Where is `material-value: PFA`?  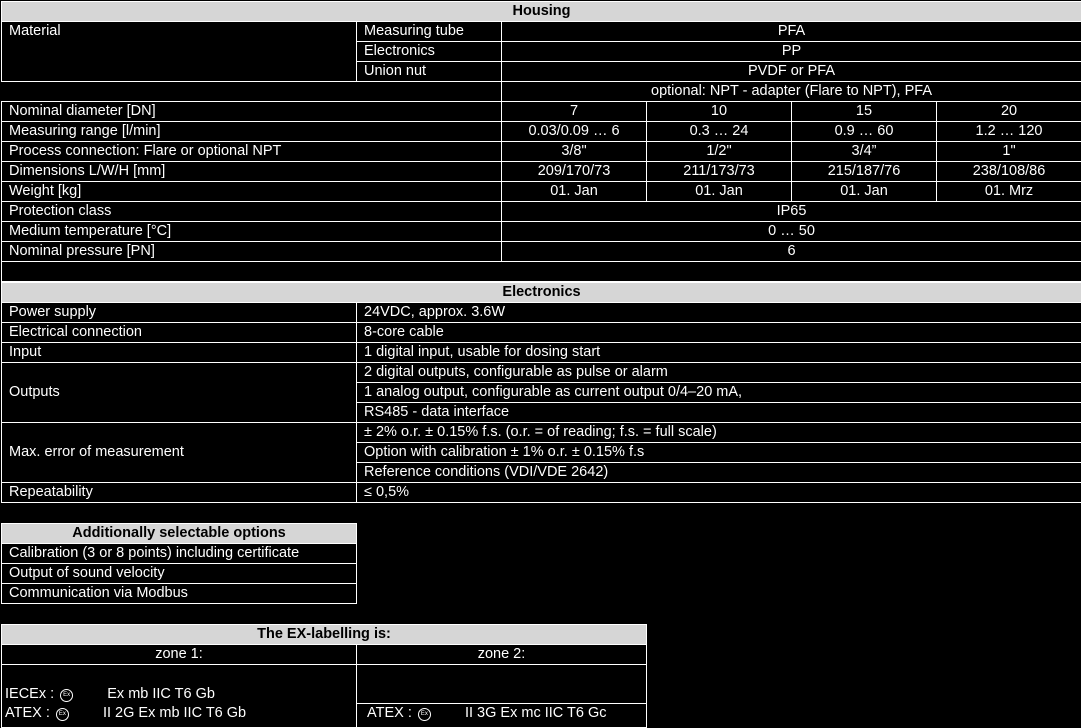 material-value: PFA is located at coordinates (791, 32).